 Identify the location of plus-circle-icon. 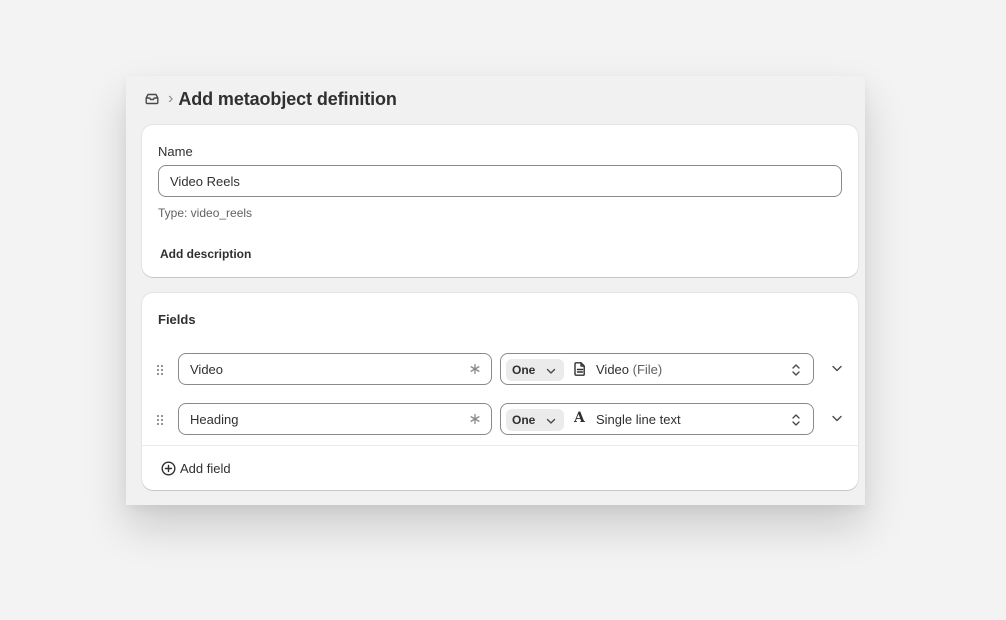
(168, 468).